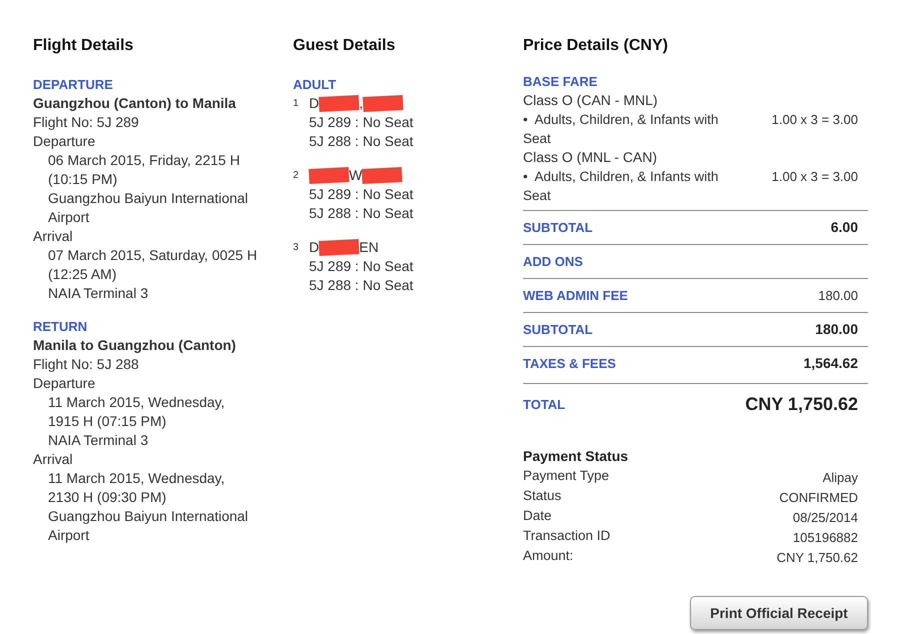  I want to click on section-title: Flight Details, so click(83, 46).